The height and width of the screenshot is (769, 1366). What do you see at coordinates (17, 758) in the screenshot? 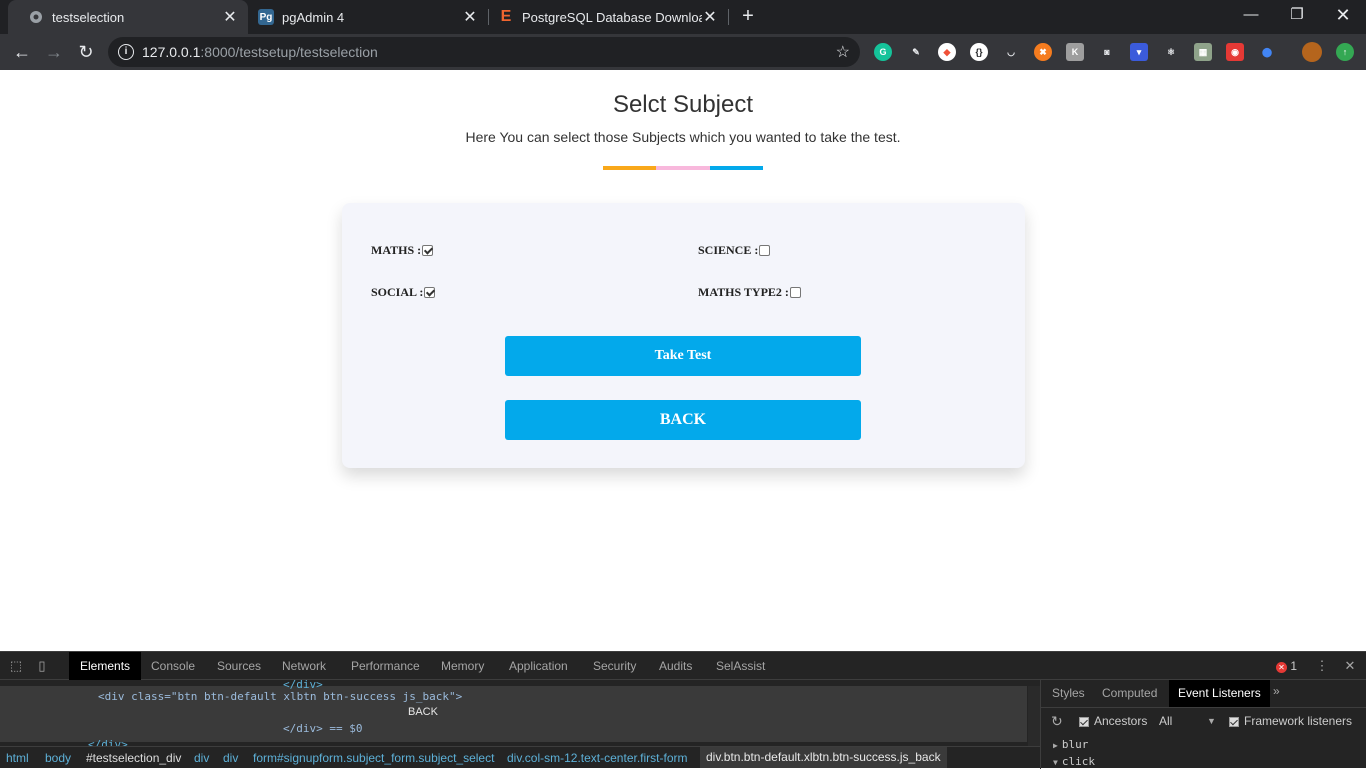
I see `breadcrumb-item: html` at bounding box center [17, 758].